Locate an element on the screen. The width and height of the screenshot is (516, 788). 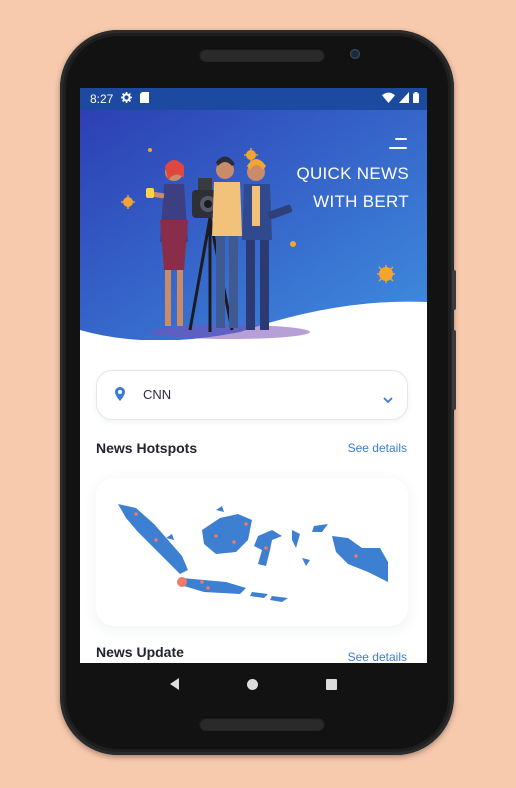
menu-icon is located at coordinates (398, 145).